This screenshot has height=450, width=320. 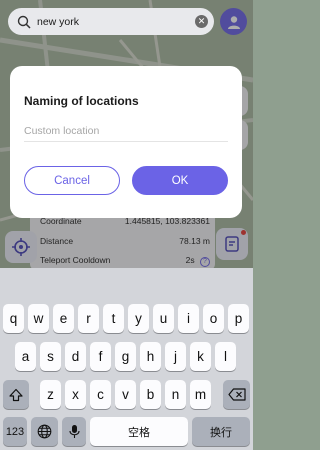 I want to click on key-d: d, so click(x=75, y=356).